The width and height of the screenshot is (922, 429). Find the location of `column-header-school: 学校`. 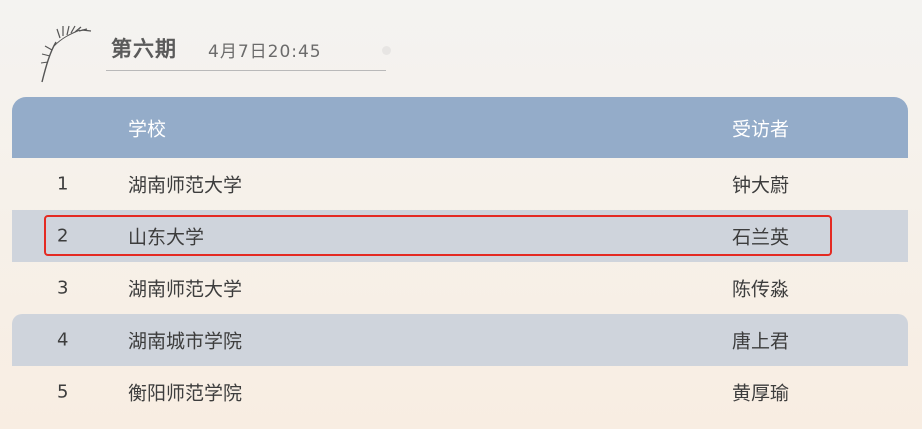

column-header-school: 学校 is located at coordinates (147, 129).